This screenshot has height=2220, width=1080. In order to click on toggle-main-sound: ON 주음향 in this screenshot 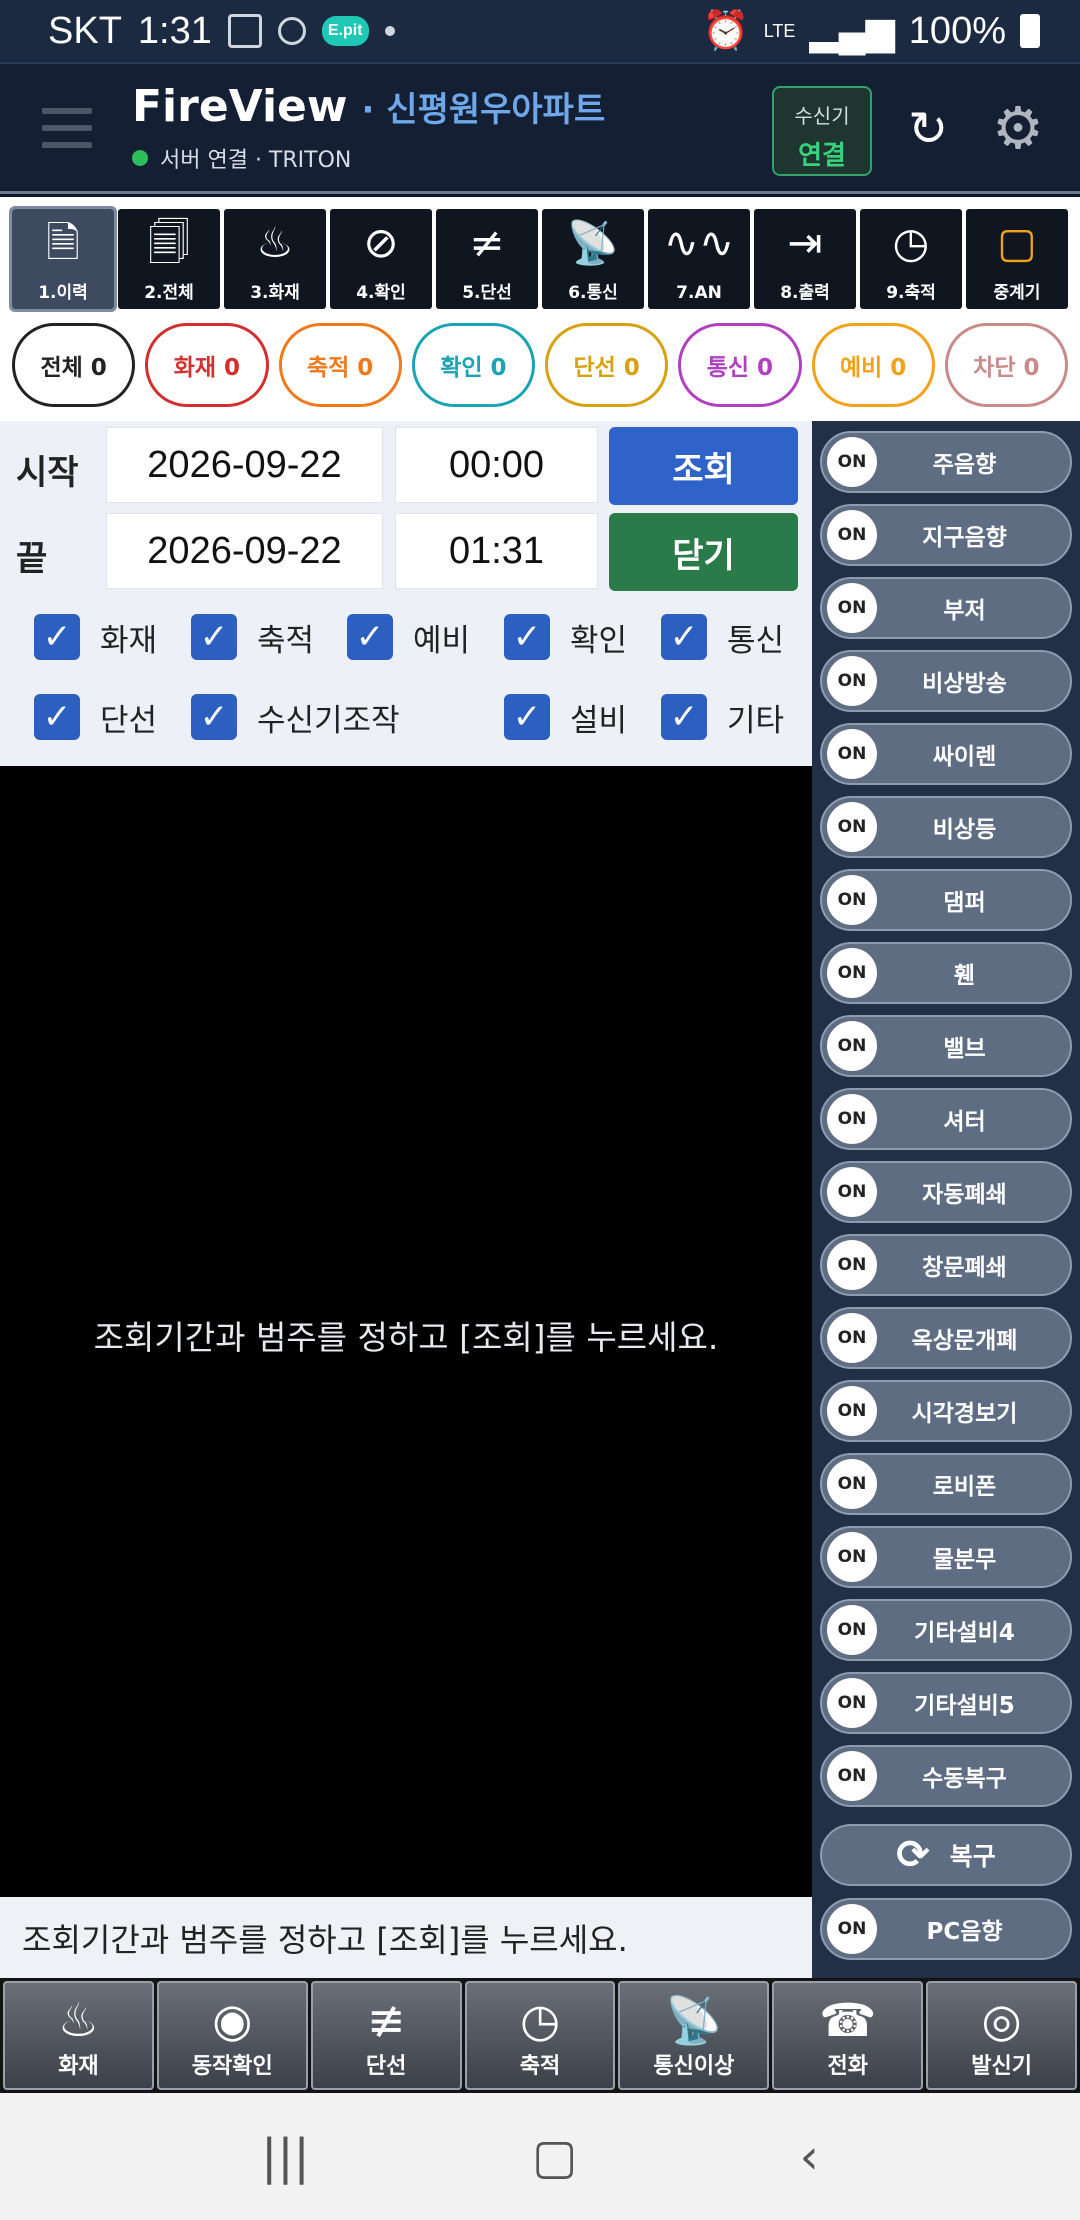, I will do `click(946, 462)`.